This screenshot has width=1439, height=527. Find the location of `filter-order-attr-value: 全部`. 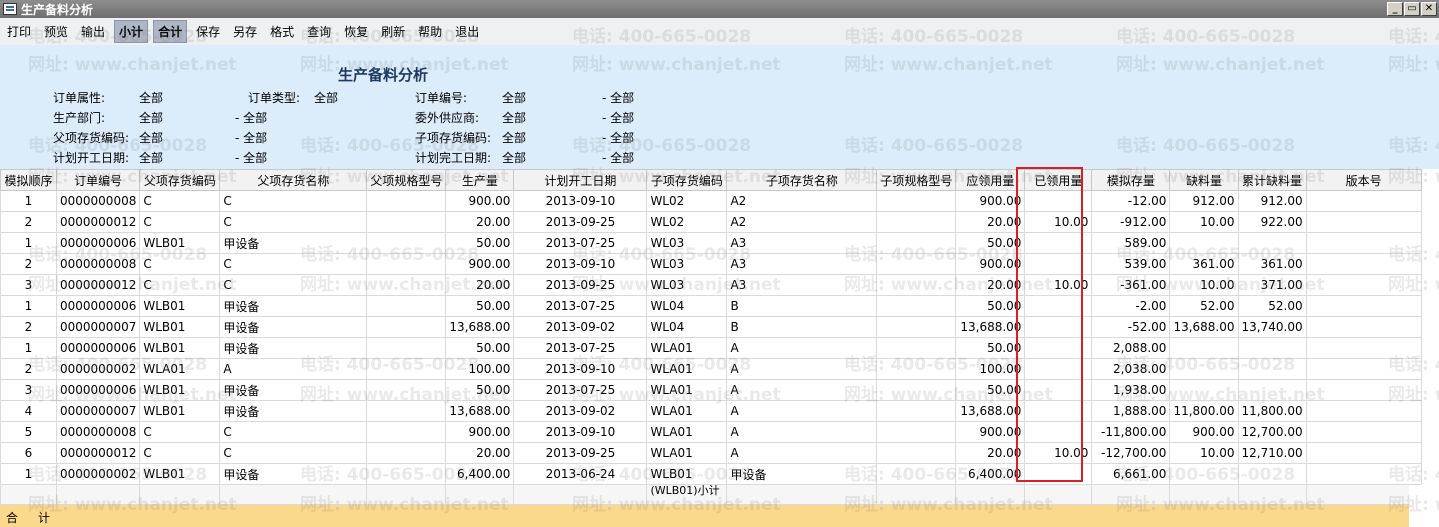

filter-order-attr-value: 全部 is located at coordinates (151, 98).